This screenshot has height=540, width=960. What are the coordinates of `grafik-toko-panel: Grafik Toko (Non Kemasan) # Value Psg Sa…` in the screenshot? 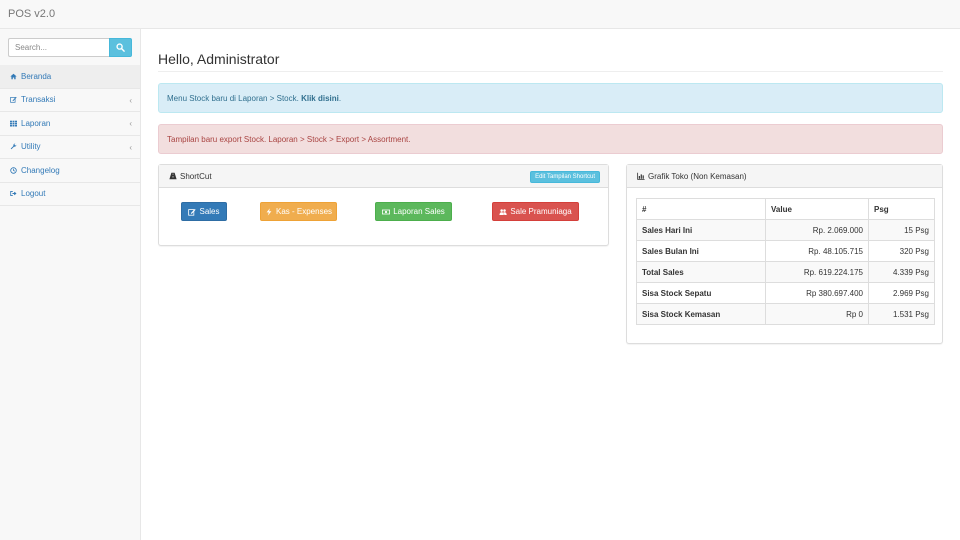 It's located at (784, 254).